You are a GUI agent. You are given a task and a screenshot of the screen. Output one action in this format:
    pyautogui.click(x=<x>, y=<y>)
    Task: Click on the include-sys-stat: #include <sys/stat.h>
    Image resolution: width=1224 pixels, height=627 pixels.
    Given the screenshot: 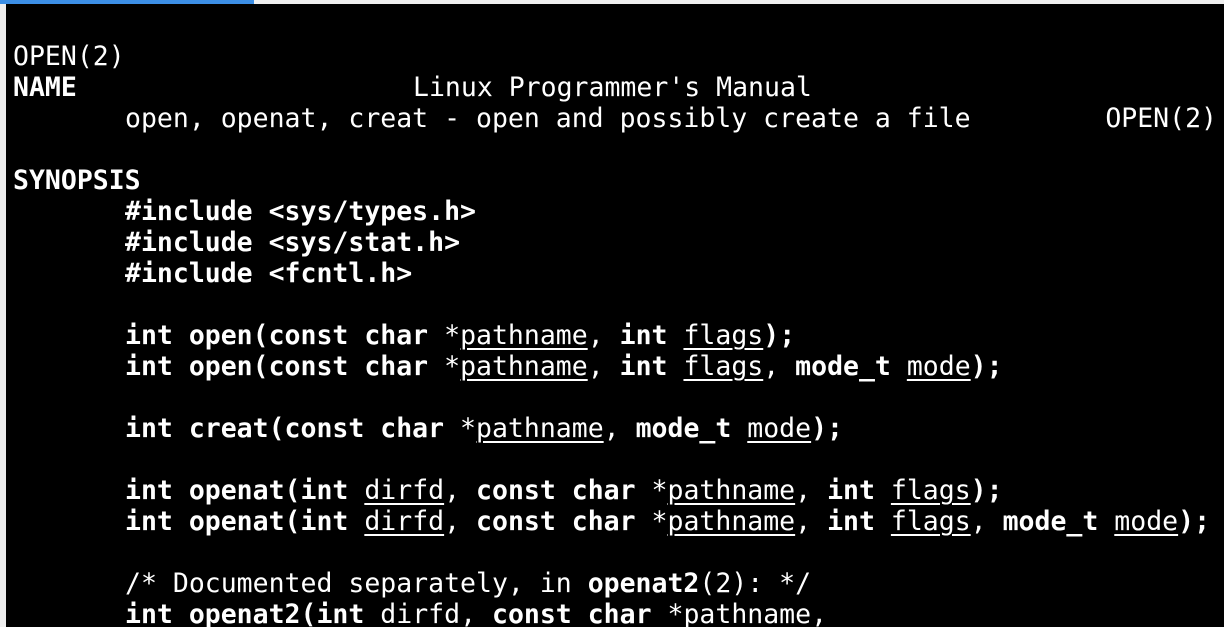 What is the action you would take?
    pyautogui.click(x=293, y=242)
    